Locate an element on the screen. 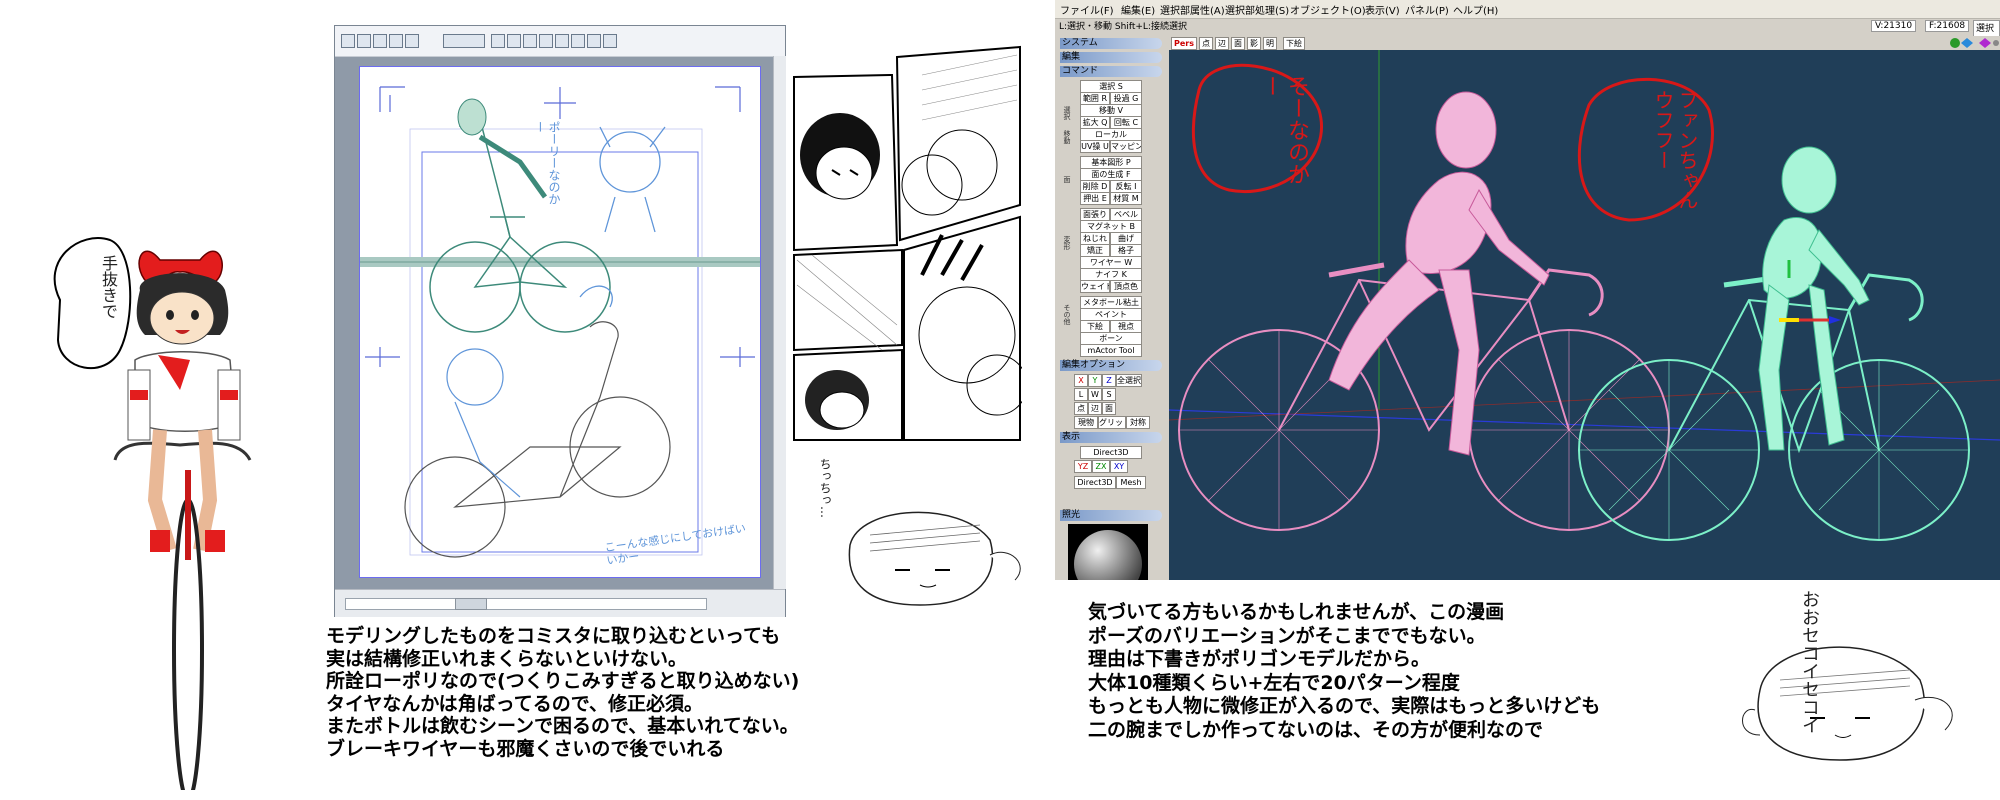  view-edge-button: 辺 is located at coordinates (1222, 43).